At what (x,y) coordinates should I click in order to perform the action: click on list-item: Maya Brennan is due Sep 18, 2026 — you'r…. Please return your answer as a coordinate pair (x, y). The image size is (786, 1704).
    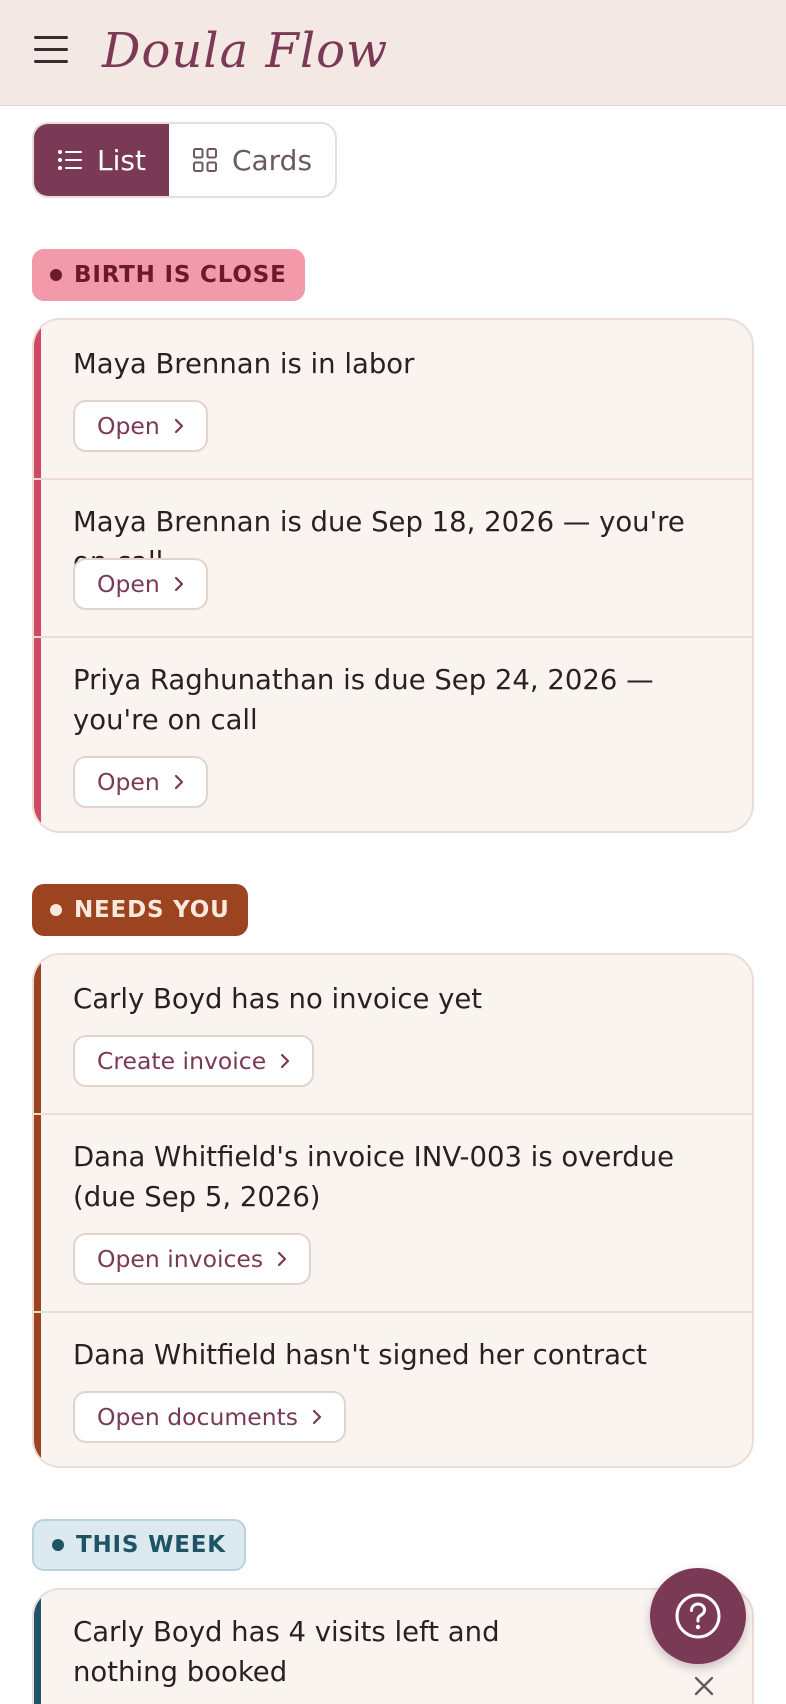
    Looking at the image, I should click on (393, 557).